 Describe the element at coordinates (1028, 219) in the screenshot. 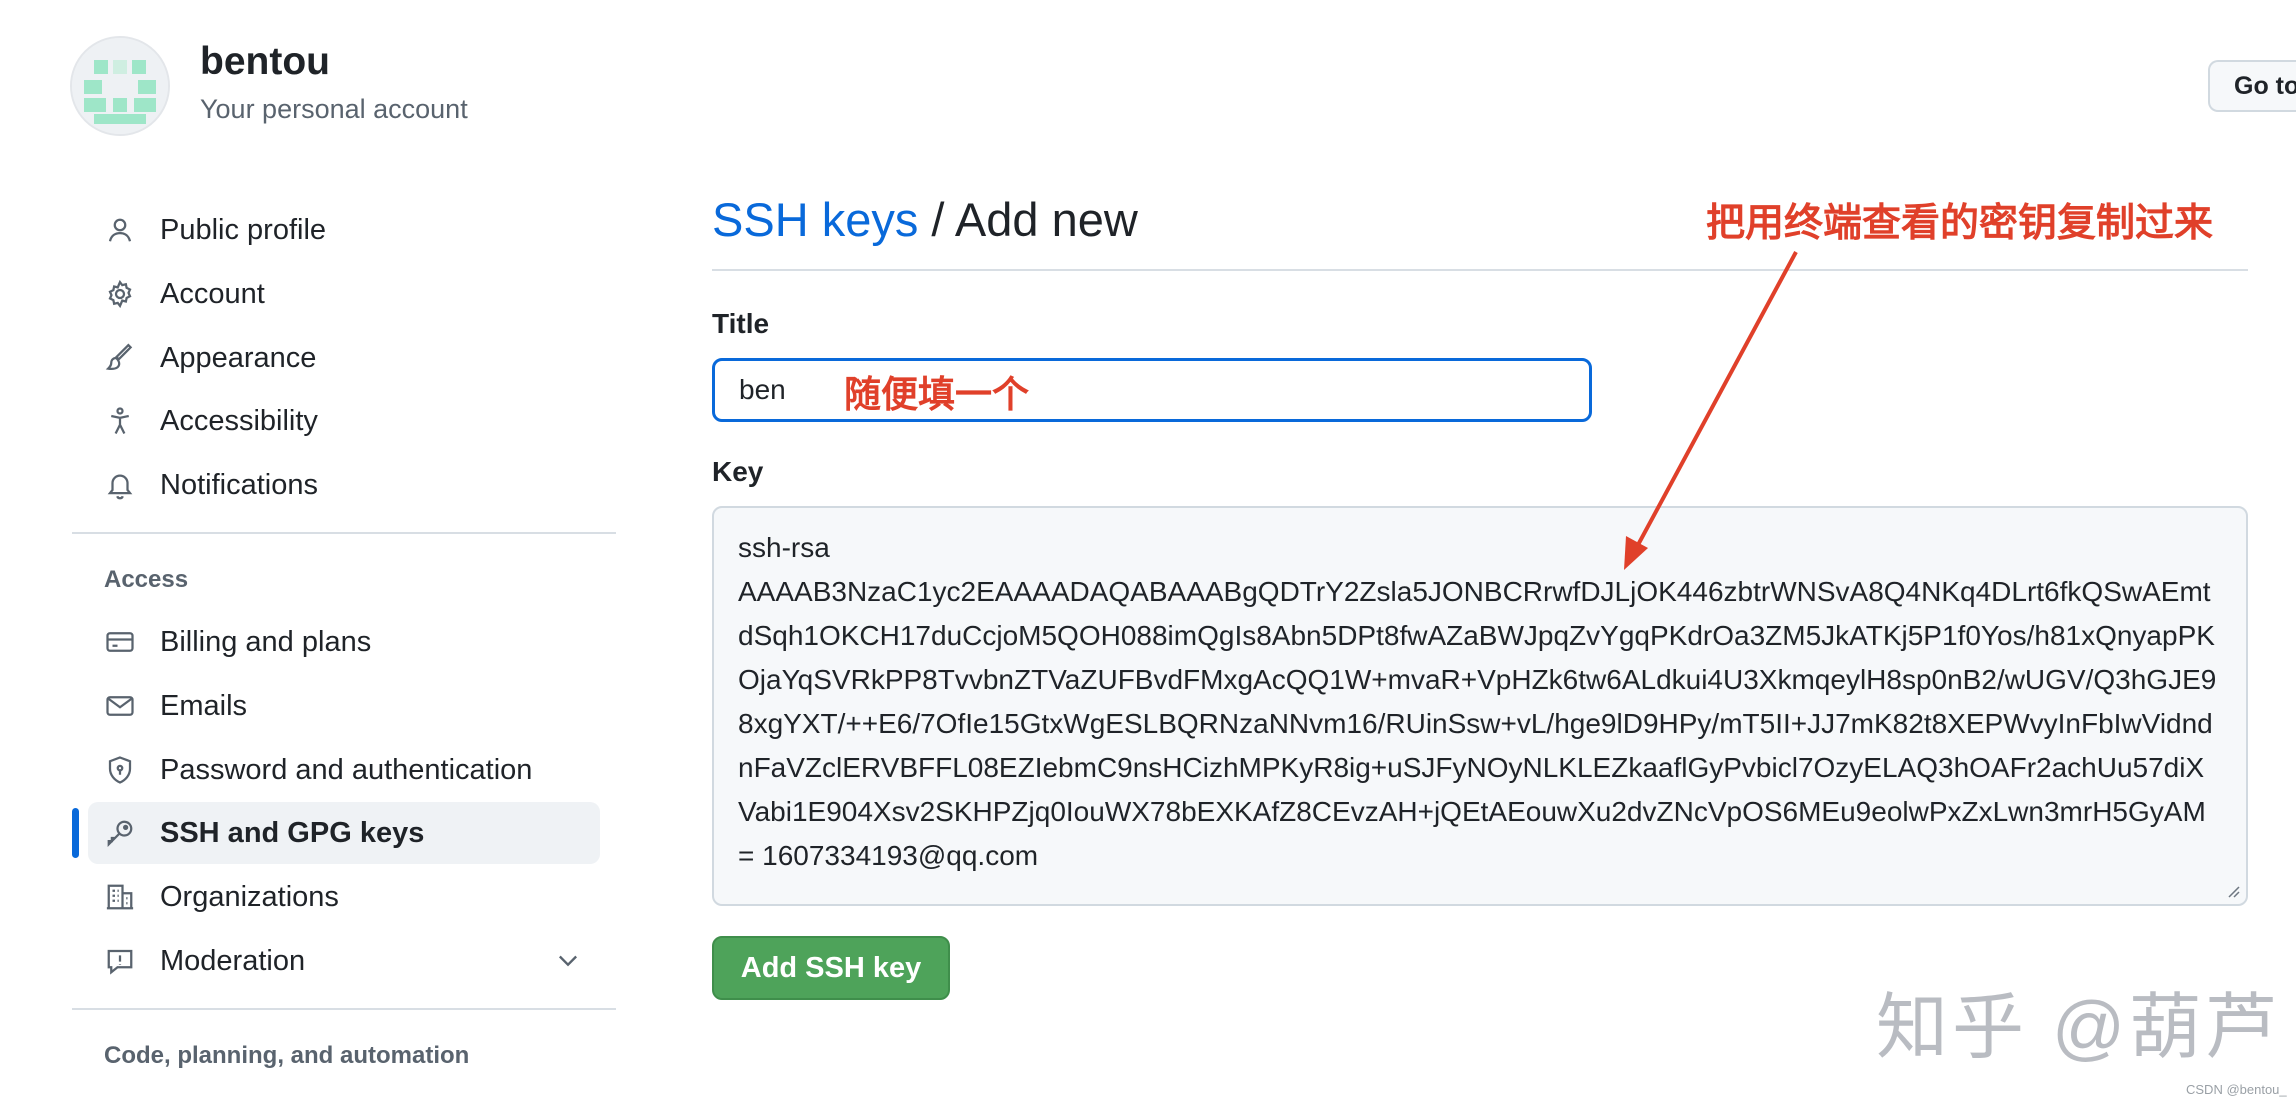

I see `breadcrumb-current: / Add new` at that location.